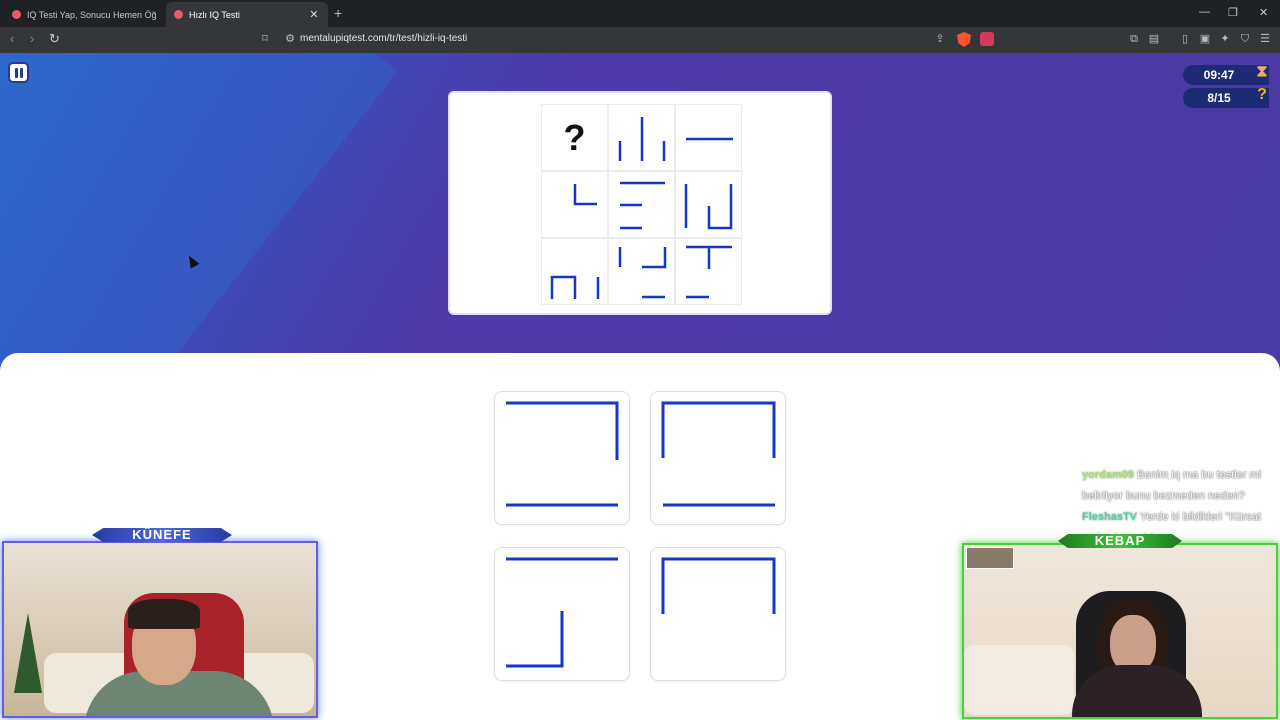 The image size is (1280, 720). What do you see at coordinates (247, 14) in the screenshot?
I see `tab-hizli-iq-testi: Hızlı IQ Testi ✕` at bounding box center [247, 14].